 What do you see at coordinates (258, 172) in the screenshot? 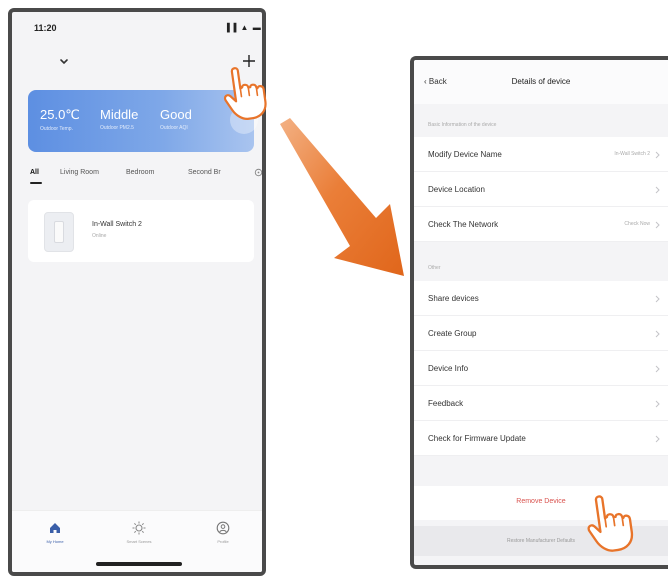
I see `room-menu-icon` at bounding box center [258, 172].